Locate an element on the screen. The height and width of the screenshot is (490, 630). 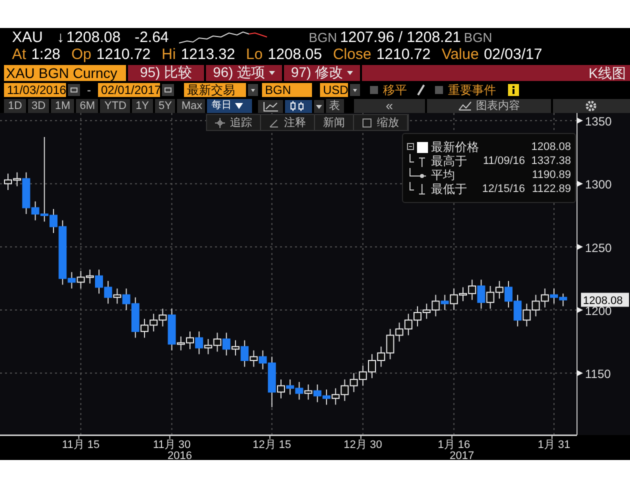
end-date-field: 02/01/2017 is located at coordinates (129, 90).